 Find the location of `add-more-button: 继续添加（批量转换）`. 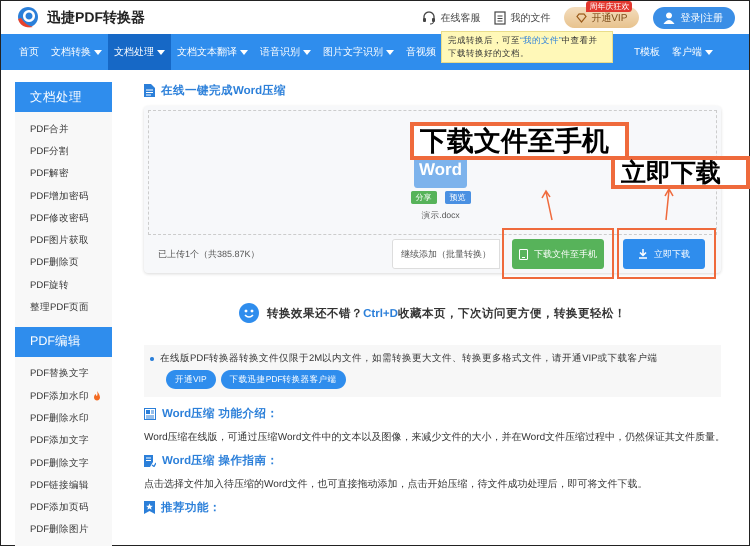

add-more-button: 继续添加（批量转换） is located at coordinates (446, 254).